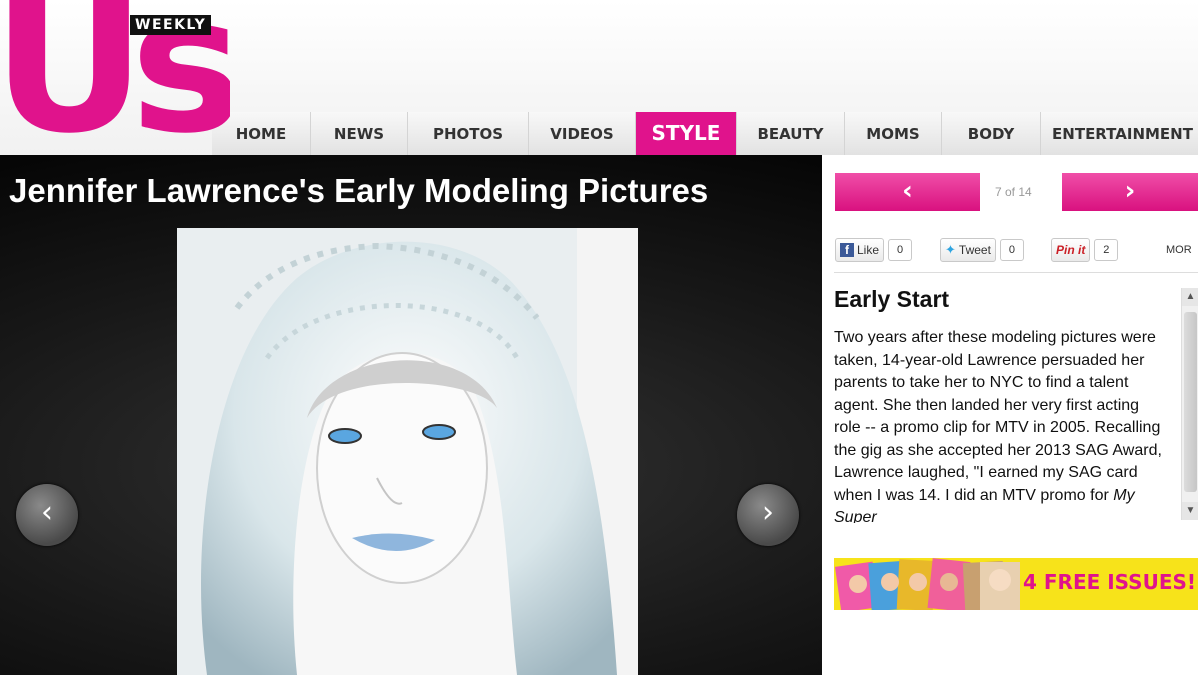  I want to click on chevron-left-icon: ‹, so click(47, 512).